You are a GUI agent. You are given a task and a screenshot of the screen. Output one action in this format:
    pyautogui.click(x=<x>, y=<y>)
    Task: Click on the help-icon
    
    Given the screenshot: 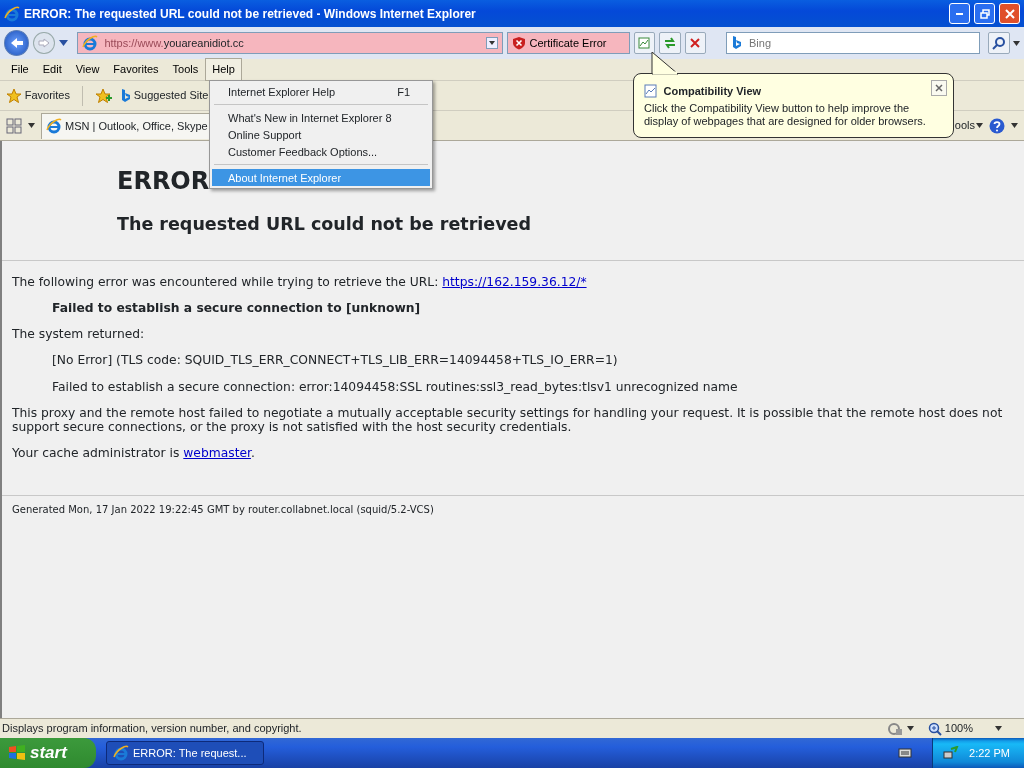 What is the action you would take?
    pyautogui.click(x=997, y=125)
    